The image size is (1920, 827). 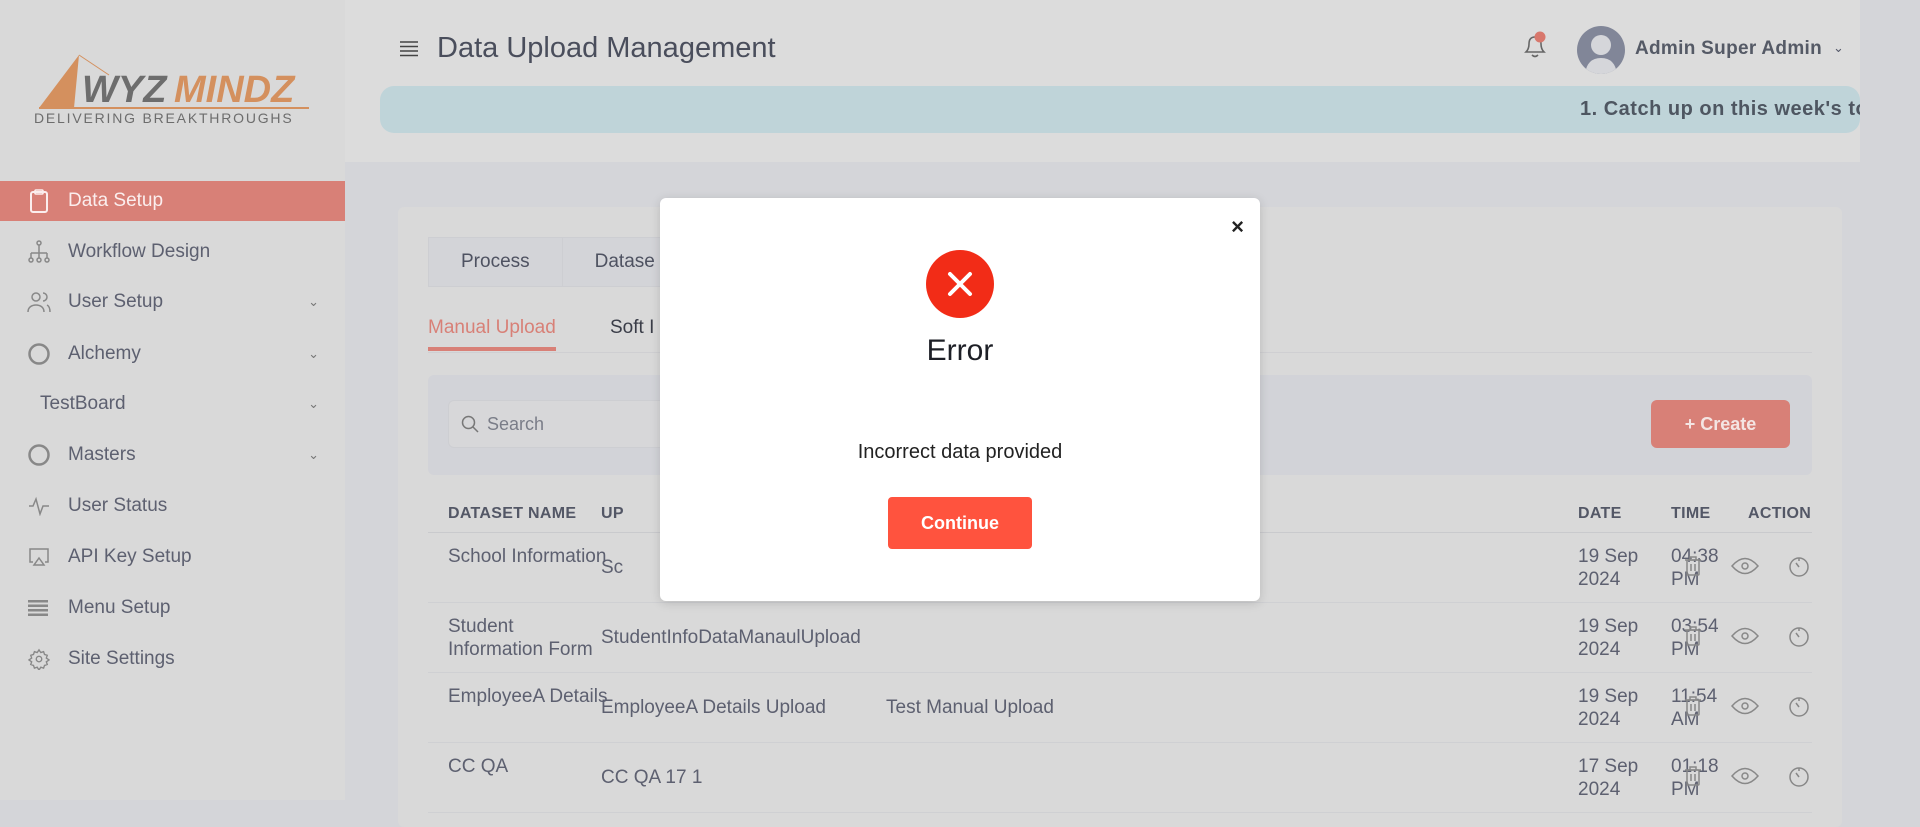 I want to click on clipboard-icon, so click(x=39, y=201).